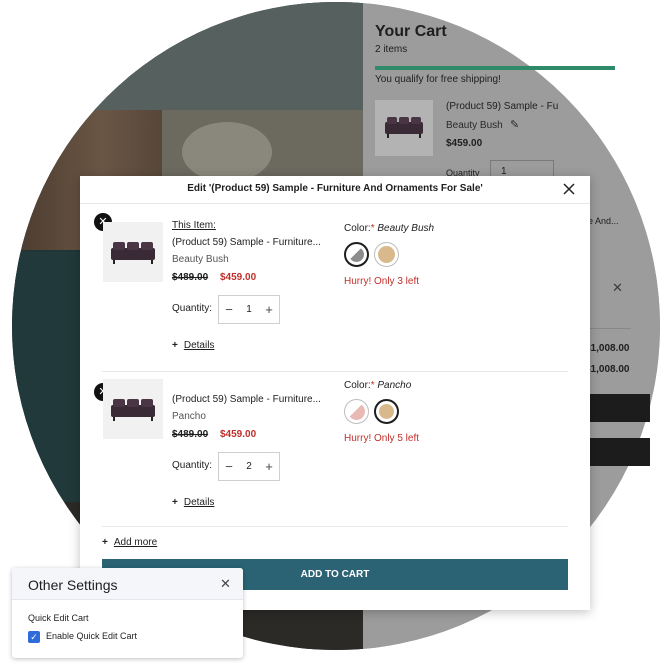 The image size is (670, 670). What do you see at coordinates (58, 618) in the screenshot?
I see `settings-section-label: Quick Edit Cart` at bounding box center [58, 618].